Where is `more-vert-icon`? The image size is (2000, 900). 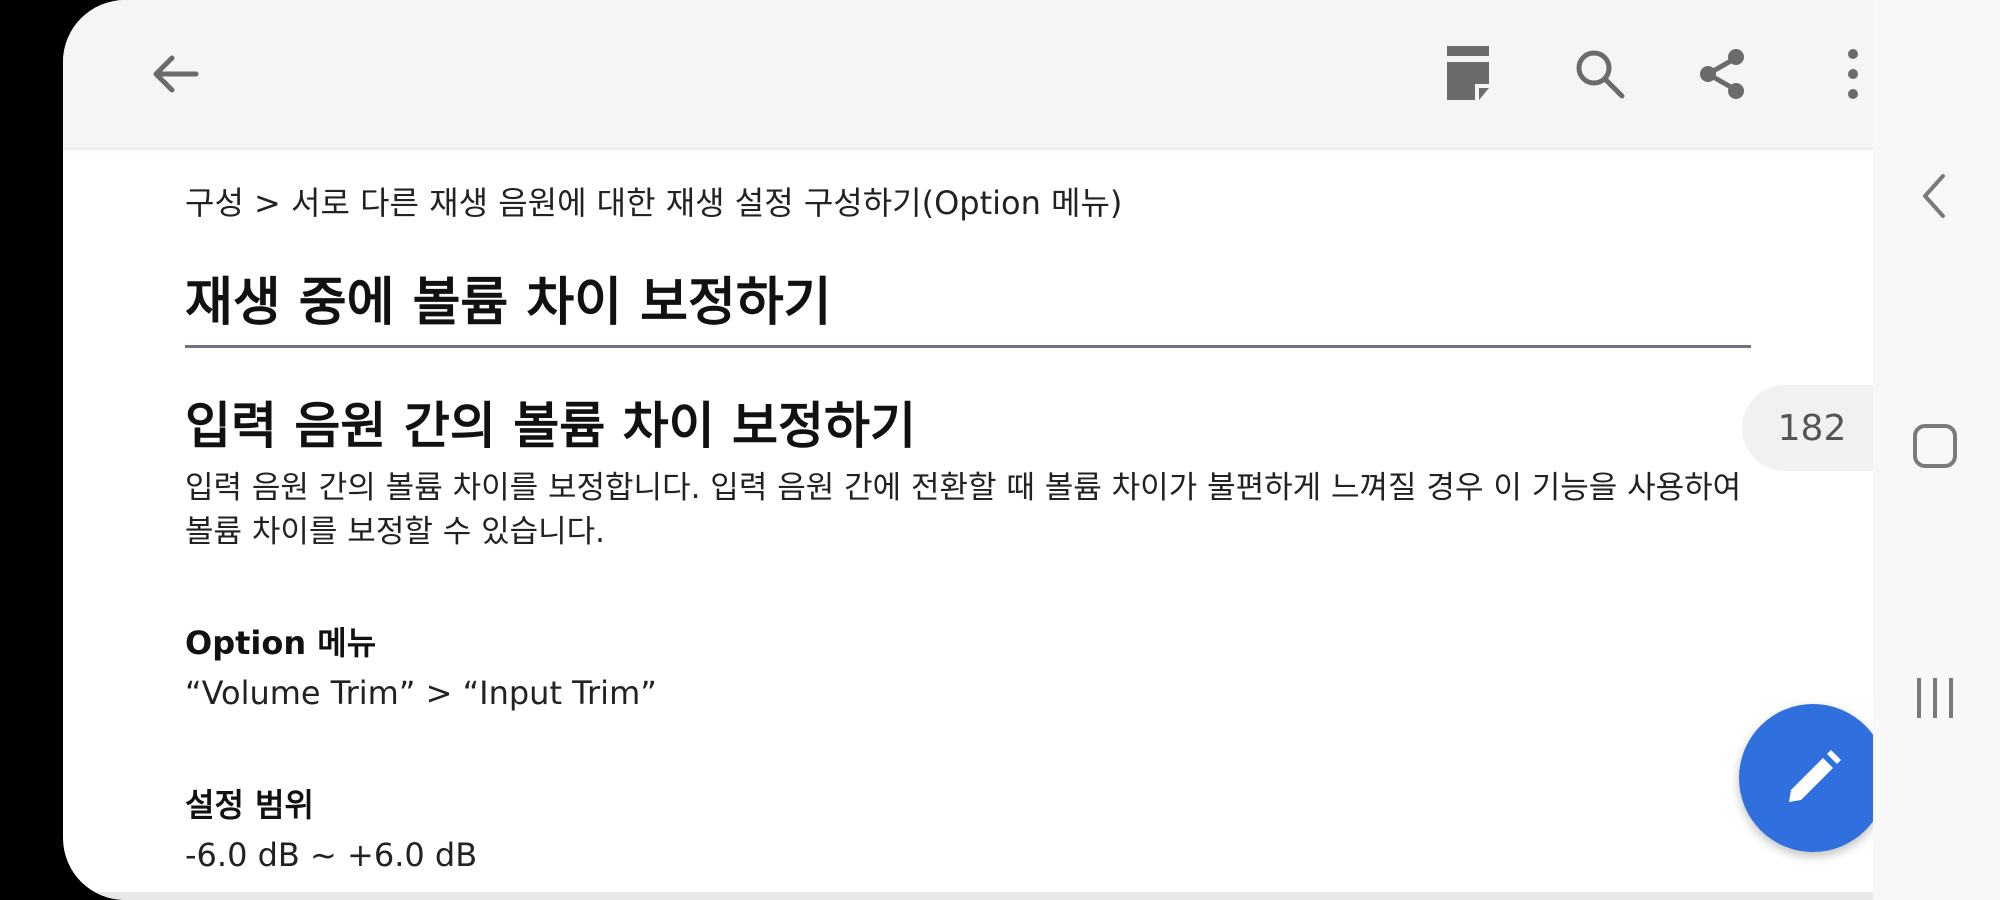
more-vert-icon is located at coordinates (1853, 74).